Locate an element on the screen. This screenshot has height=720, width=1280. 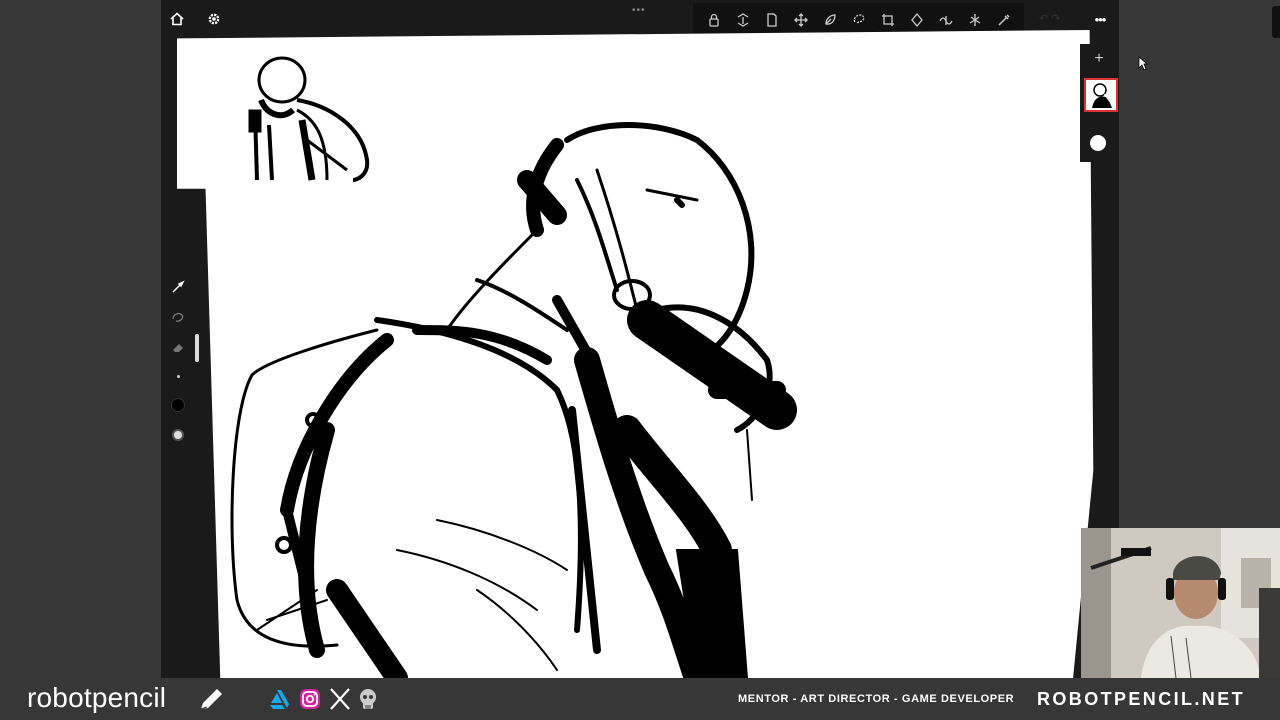
fill-tool-button is located at coordinates (917, 20).